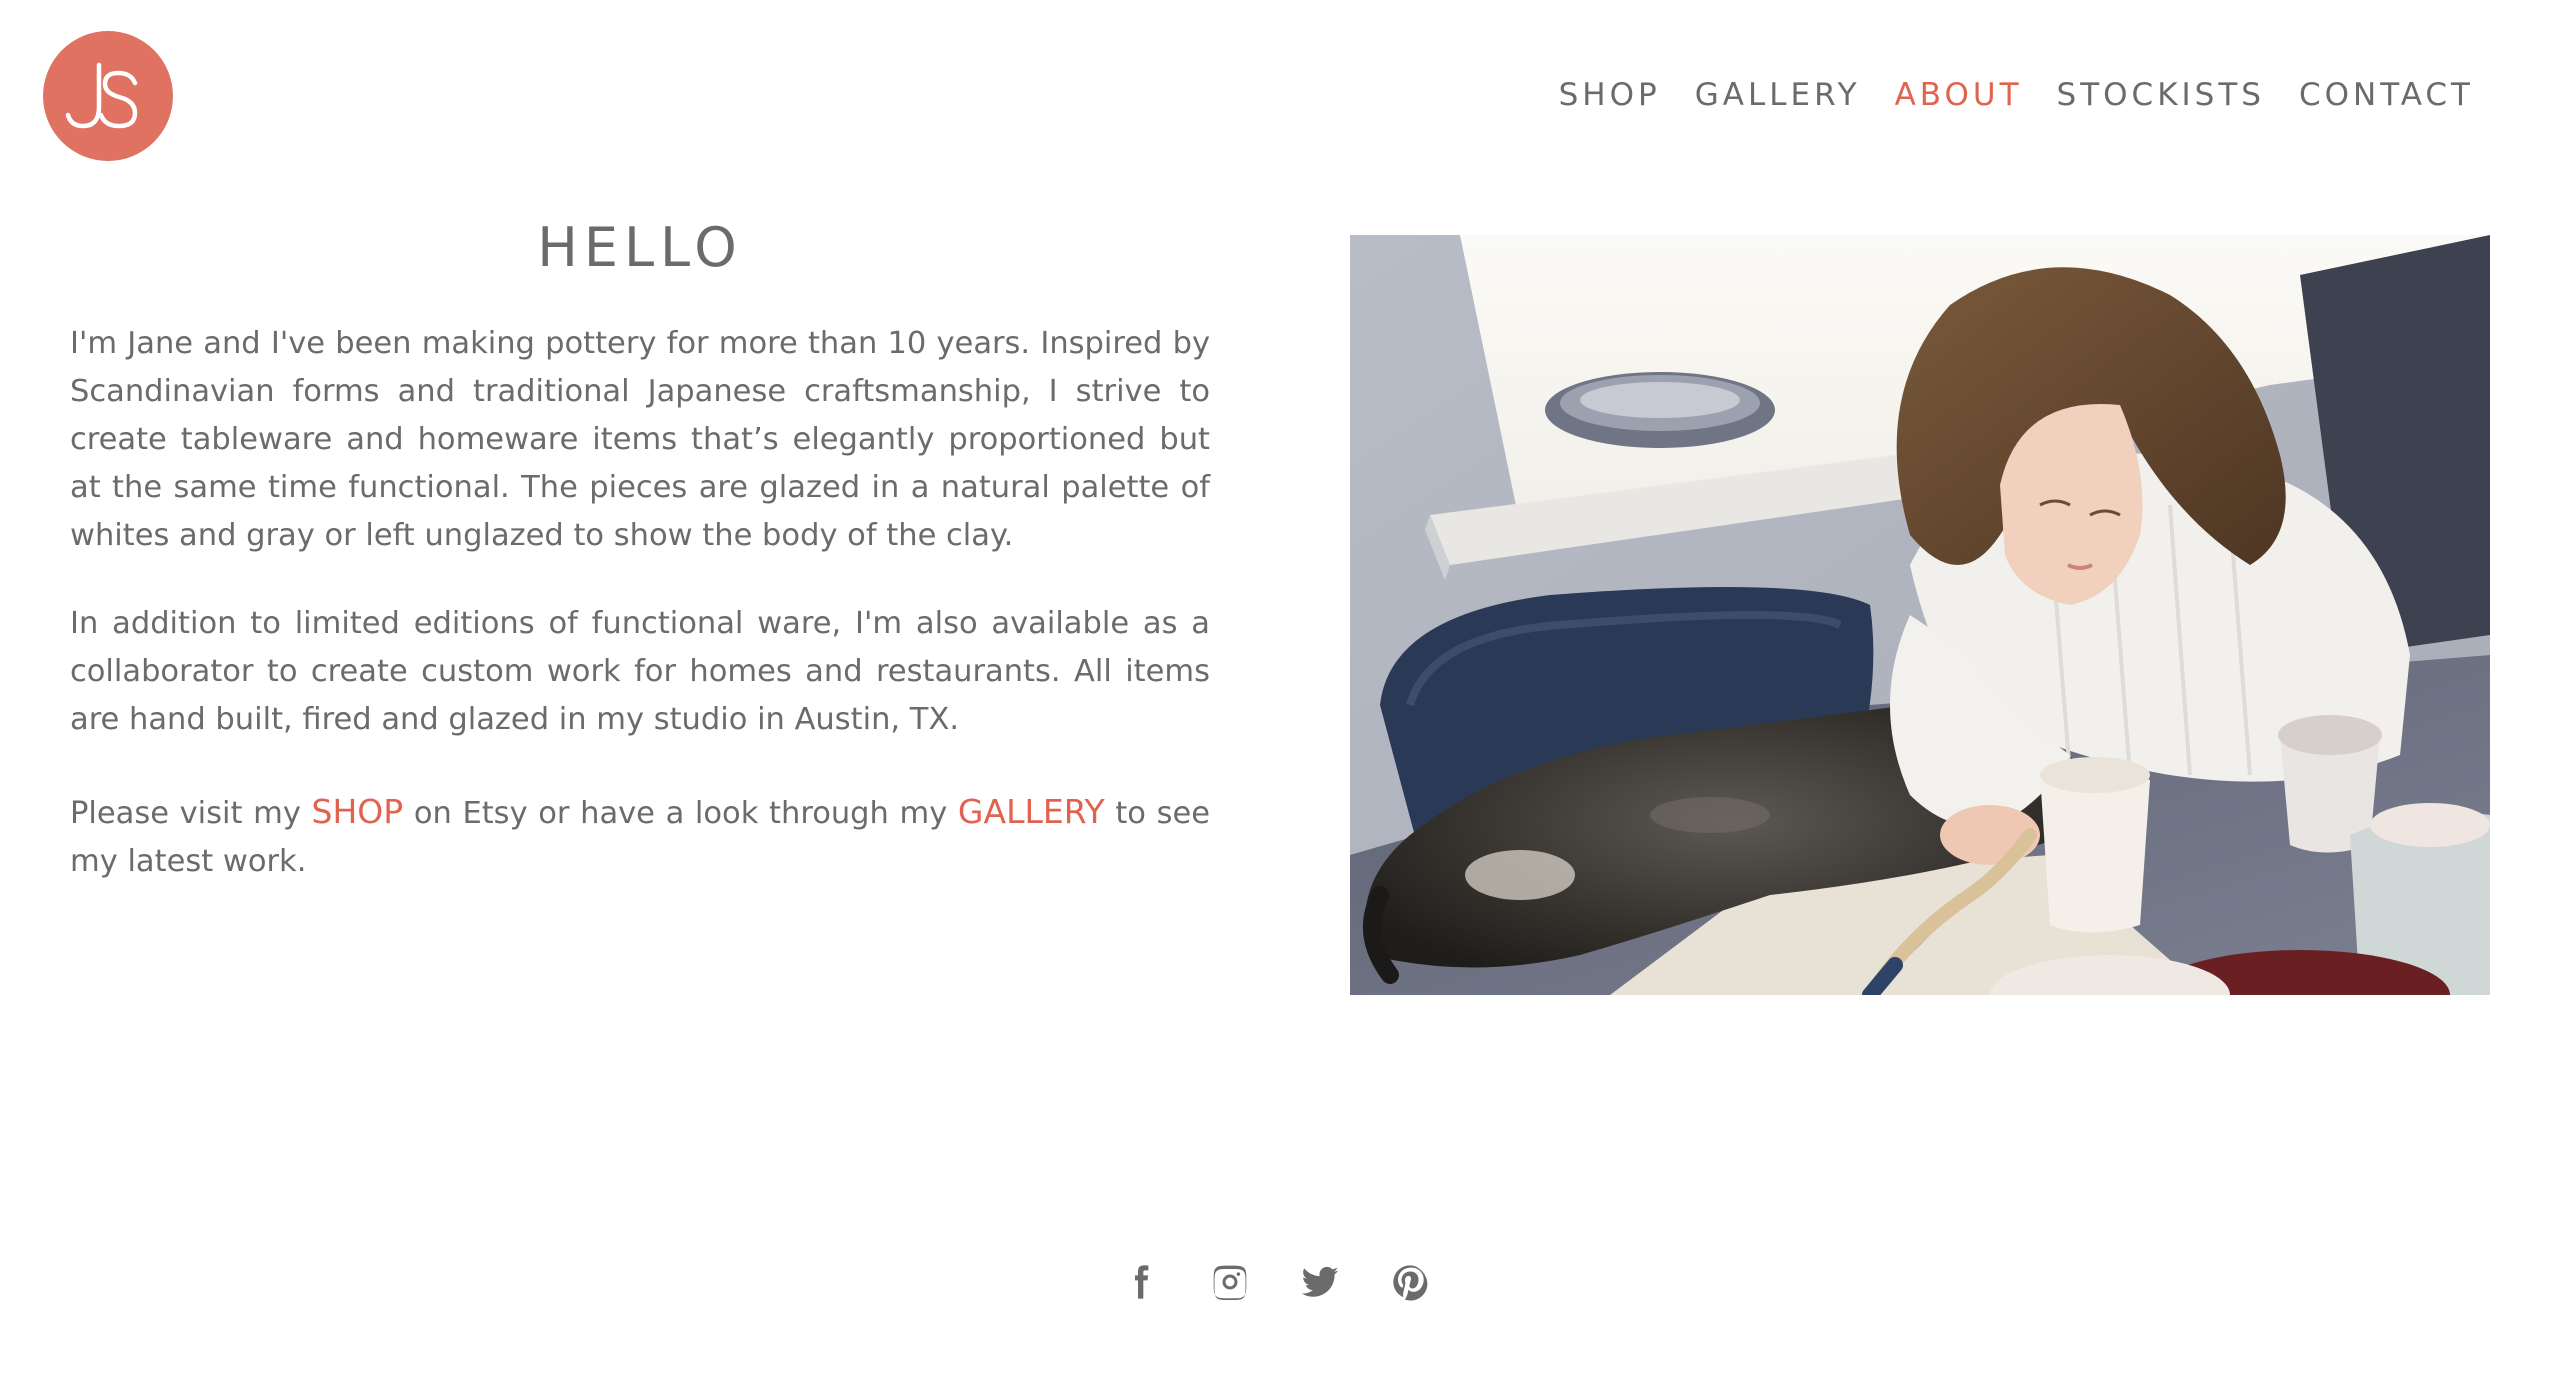 The image size is (2560, 1391). I want to click on twitter-icon, so click(1320, 1282).